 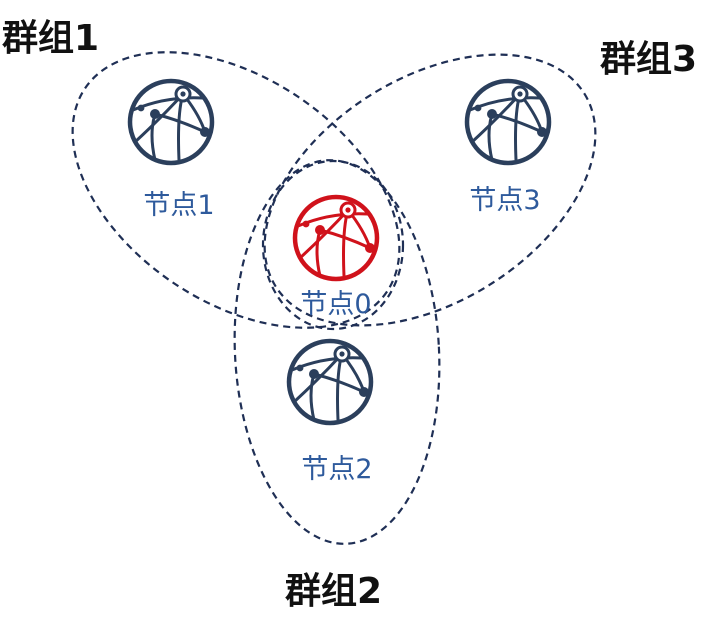 What do you see at coordinates (50, 38) in the screenshot?
I see `group-1-label: 群组1` at bounding box center [50, 38].